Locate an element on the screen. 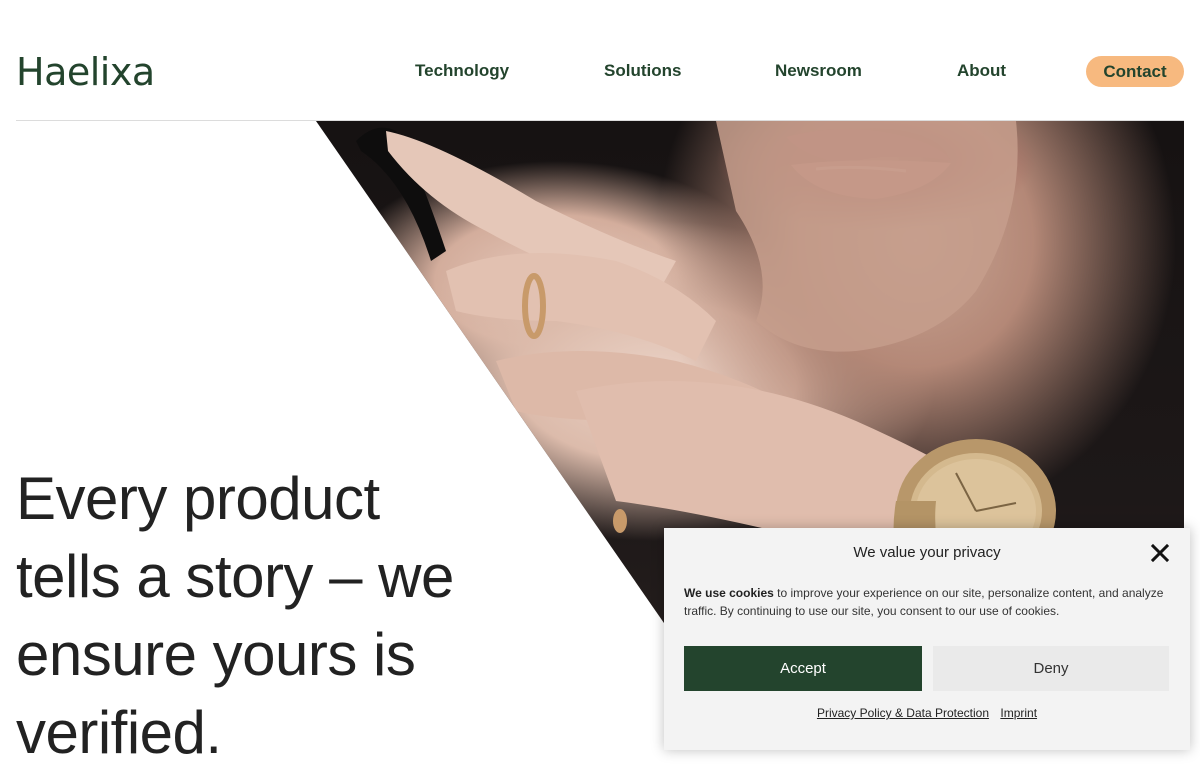  imprint-link: Imprint is located at coordinates (1018, 713).